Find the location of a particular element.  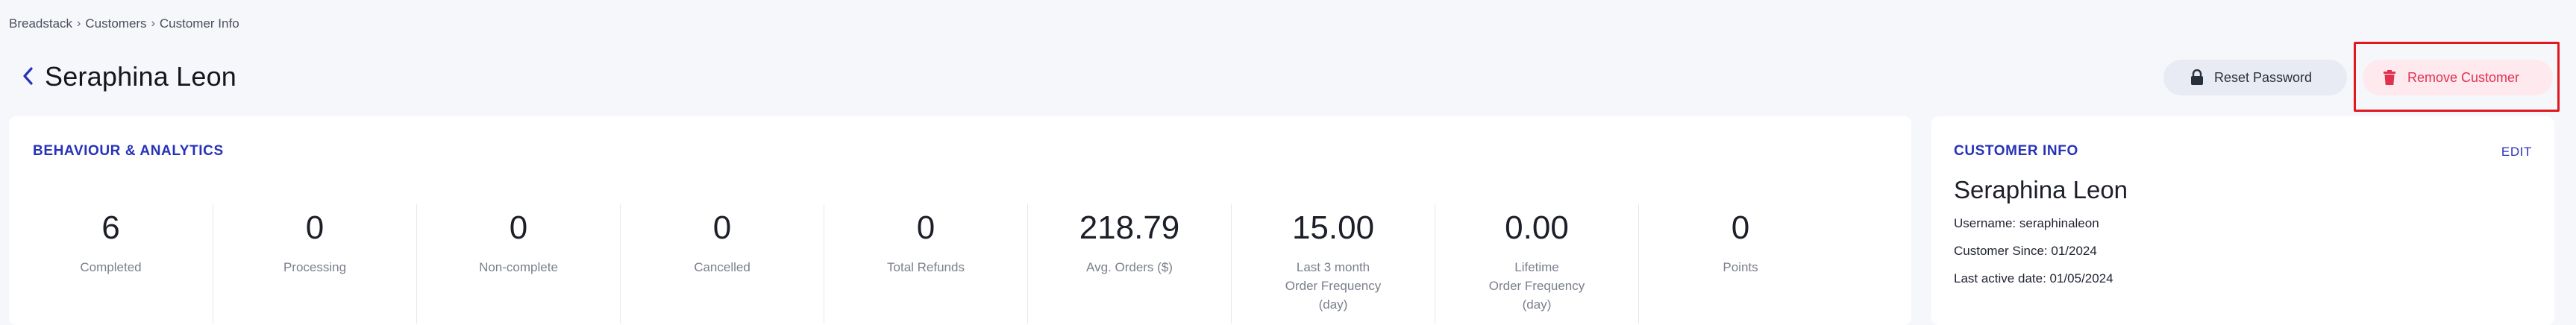

back-button is located at coordinates (28, 76).